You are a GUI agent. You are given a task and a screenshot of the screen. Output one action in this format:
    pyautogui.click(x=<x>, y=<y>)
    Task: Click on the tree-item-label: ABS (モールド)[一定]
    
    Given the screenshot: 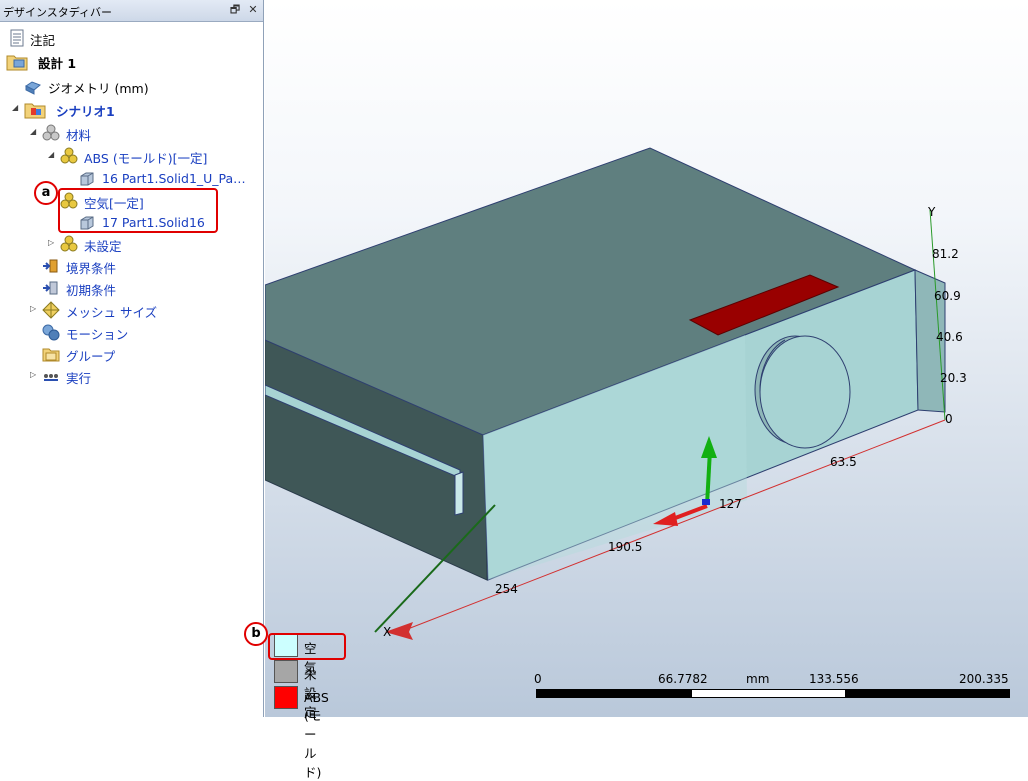 What is the action you would take?
    pyautogui.click(x=146, y=158)
    